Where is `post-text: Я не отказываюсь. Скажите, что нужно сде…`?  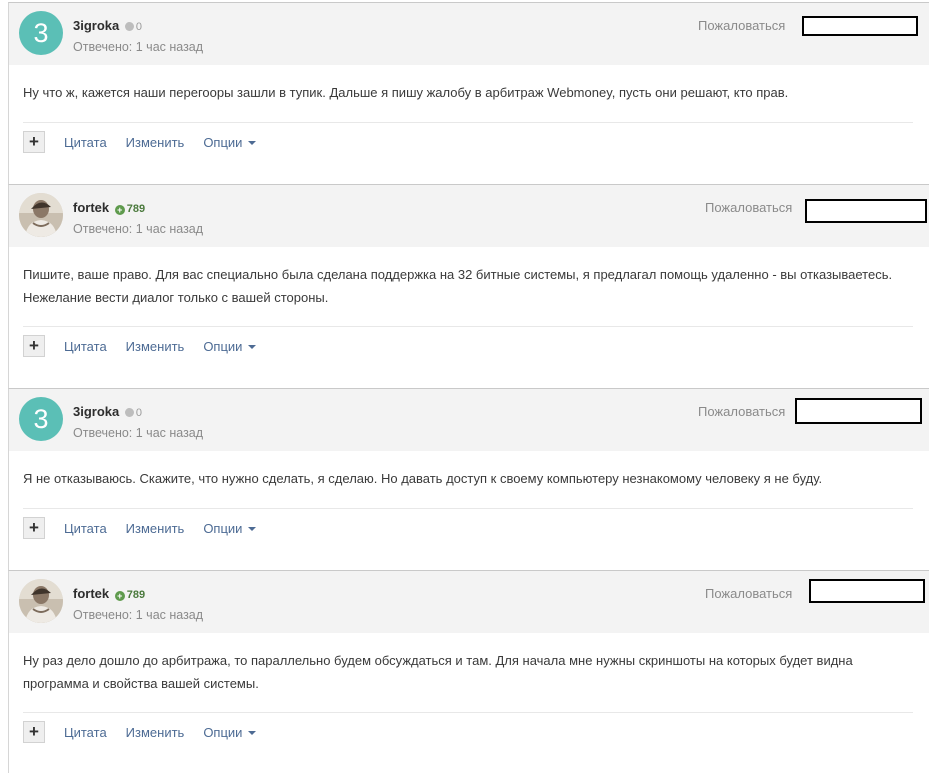 post-text: Я не отказываюсь. Скажите, что нужно сде… is located at coordinates (423, 478).